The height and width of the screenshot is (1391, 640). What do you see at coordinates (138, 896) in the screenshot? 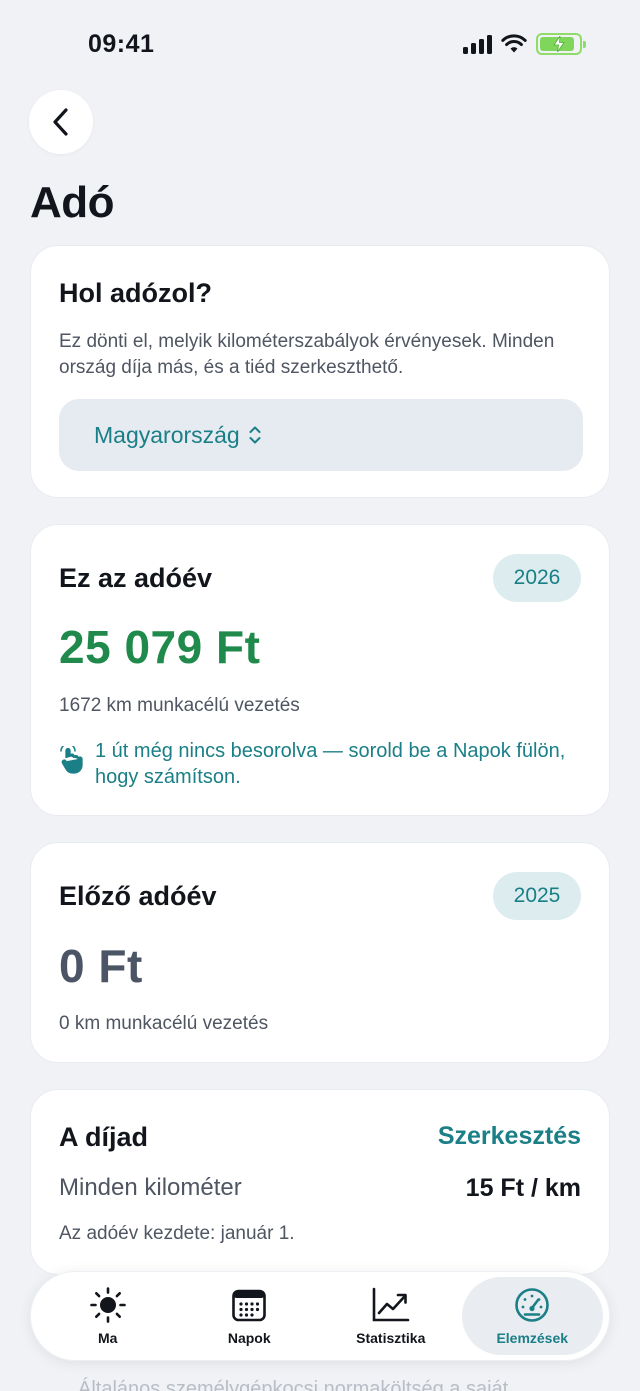
I see `previous-year-title: Előző adóév` at bounding box center [138, 896].